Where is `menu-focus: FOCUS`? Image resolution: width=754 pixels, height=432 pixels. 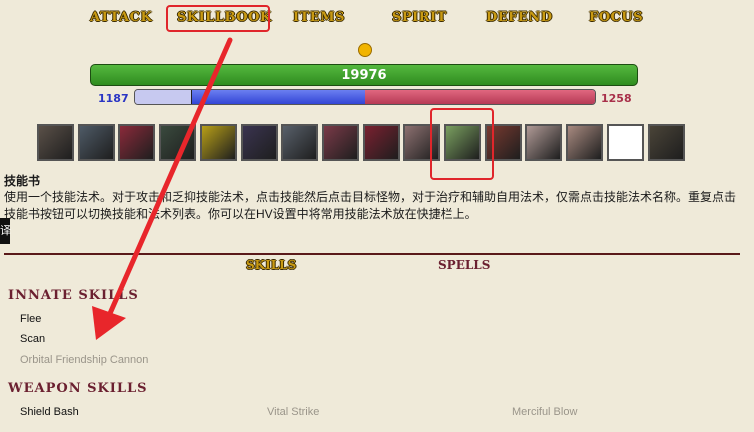
menu-focus: FOCUS is located at coordinates (616, 19).